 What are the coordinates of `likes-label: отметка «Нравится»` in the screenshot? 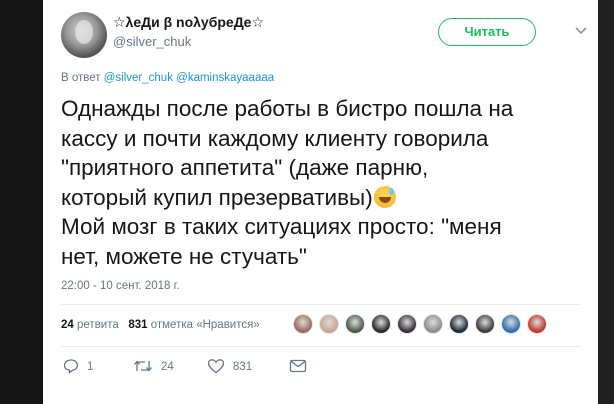 It's located at (205, 325).